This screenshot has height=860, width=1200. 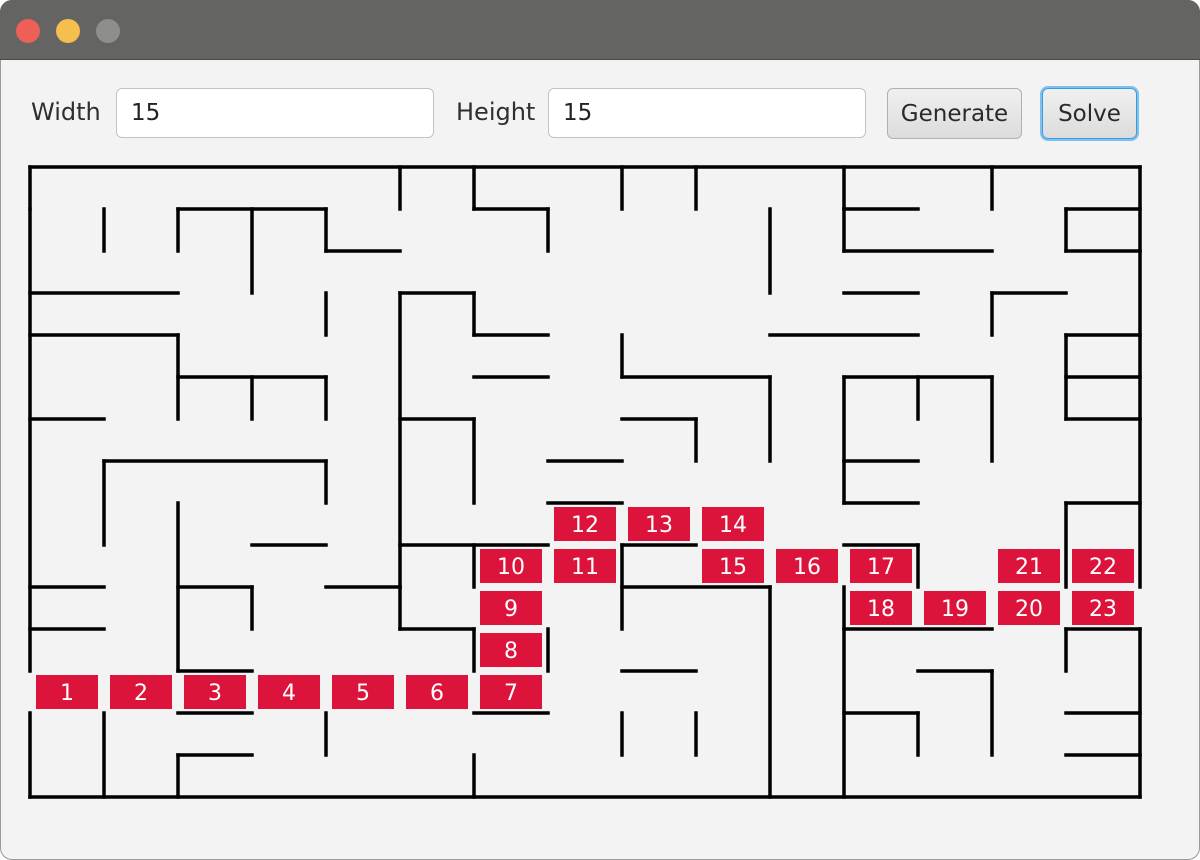 I want to click on path-cell: 21, so click(x=1029, y=566).